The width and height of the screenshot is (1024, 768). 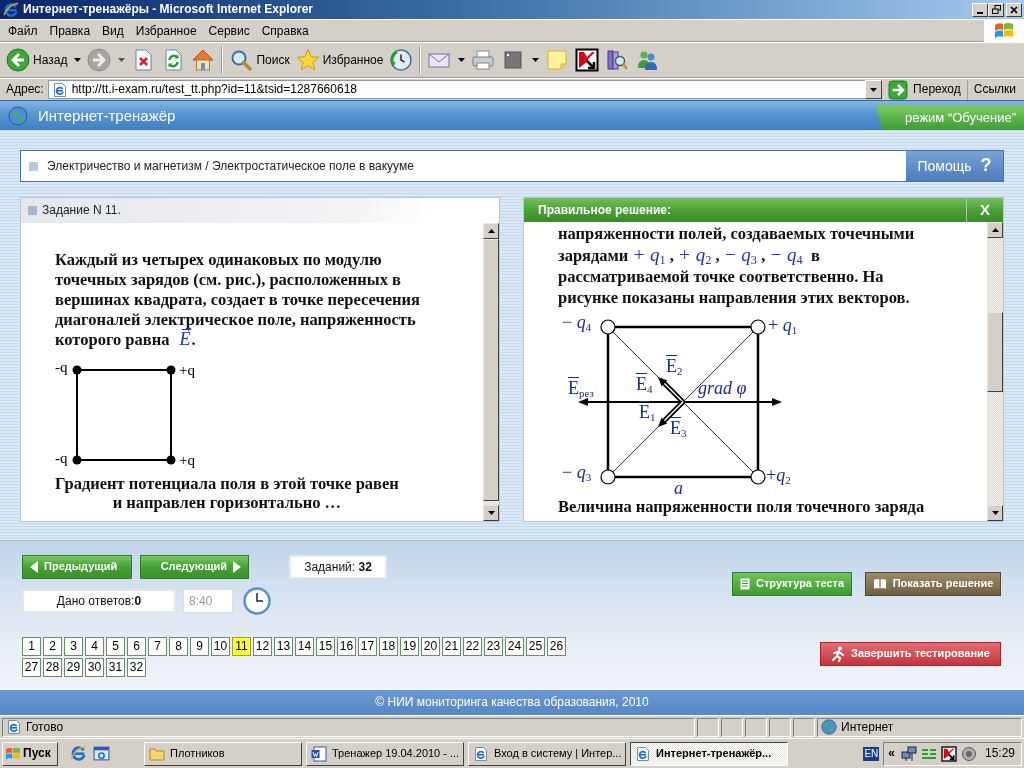 I want to click on answer-count: Дано ответов:0, so click(x=99, y=601).